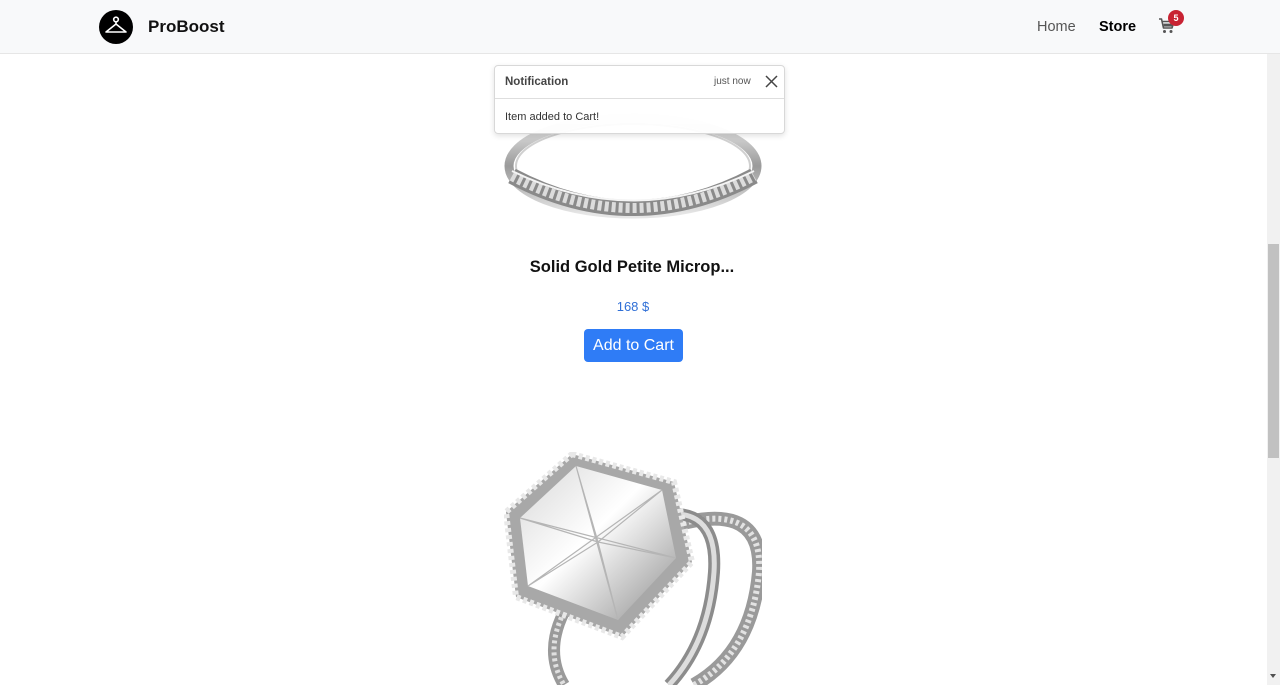 Image resolution: width=1280 pixels, height=690 pixels. What do you see at coordinates (771, 81) in the screenshot?
I see `close-icon` at bounding box center [771, 81].